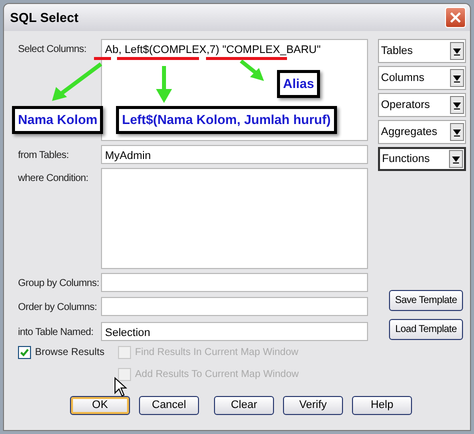 This screenshot has width=474, height=434. I want to click on checkbox-label: Add Results To Current Map Window, so click(217, 375).